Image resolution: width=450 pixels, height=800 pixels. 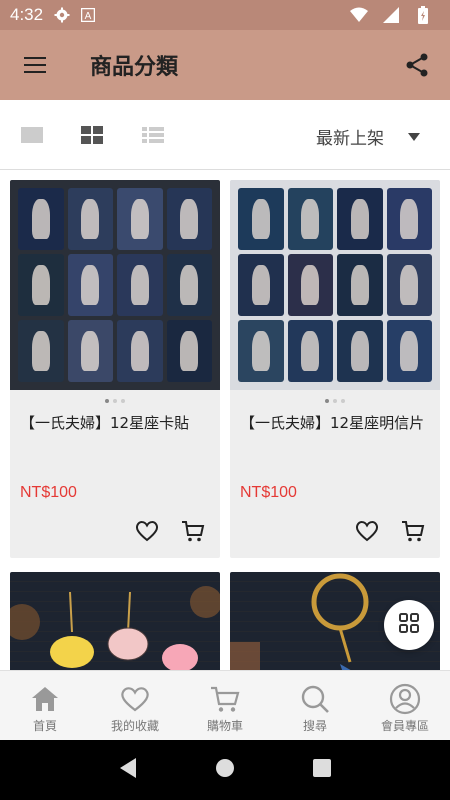 What do you see at coordinates (335, 448) in the screenshot?
I see `product-name: 【一氏夫婦】12星座明信片` at bounding box center [335, 448].